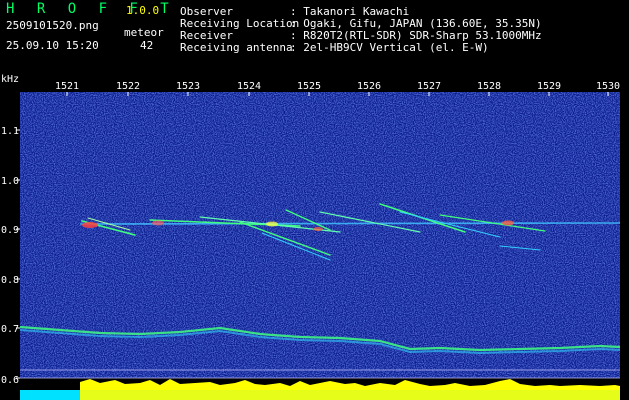 The width and height of the screenshot is (629, 400). What do you see at coordinates (549, 86) in the screenshot?
I see `x-tick-label: 1529` at bounding box center [549, 86].